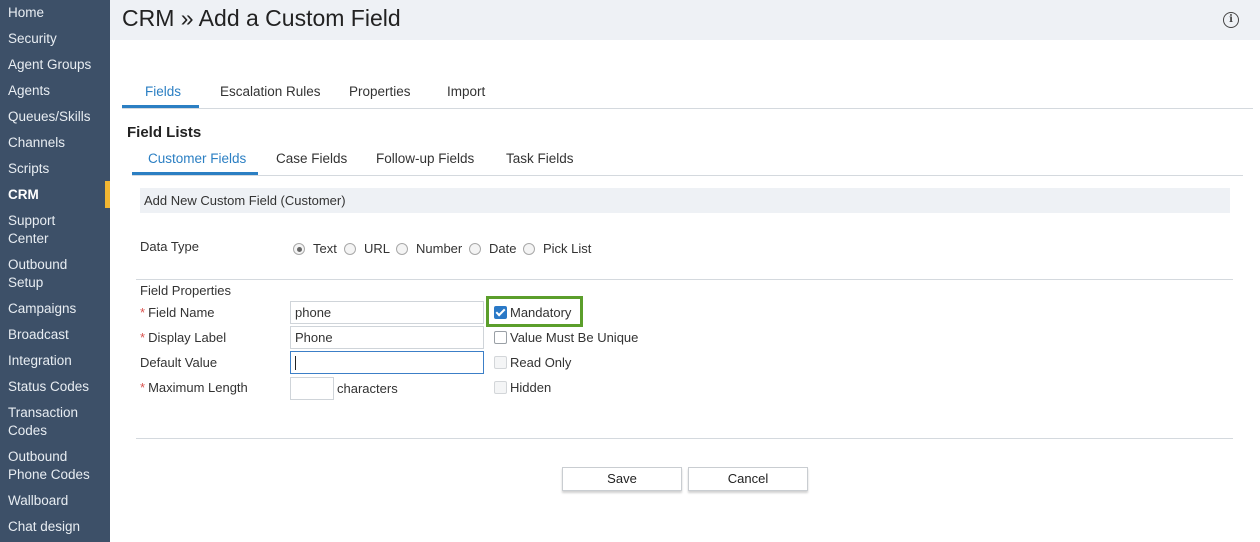 The image size is (1260, 542). What do you see at coordinates (187, 337) in the screenshot?
I see `display-label-label-text: Display Label` at bounding box center [187, 337].